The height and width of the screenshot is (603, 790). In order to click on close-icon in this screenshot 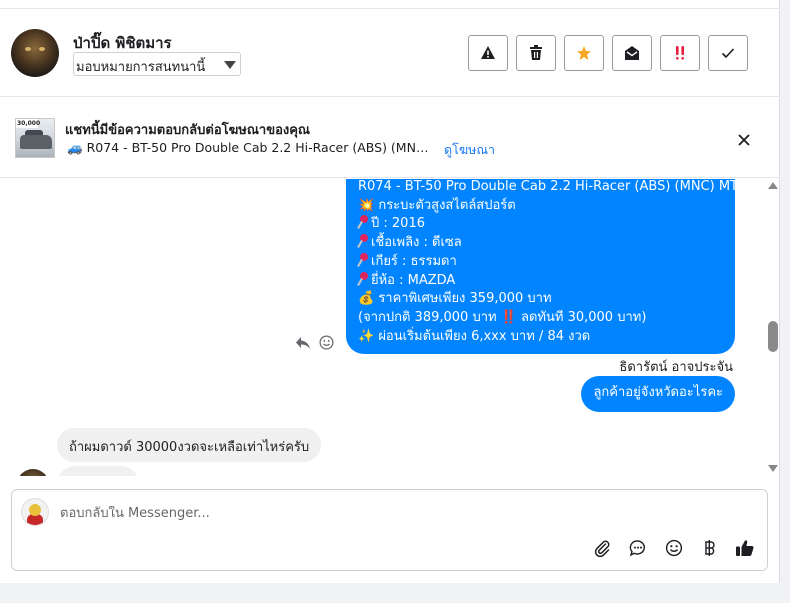, I will do `click(744, 140)`.